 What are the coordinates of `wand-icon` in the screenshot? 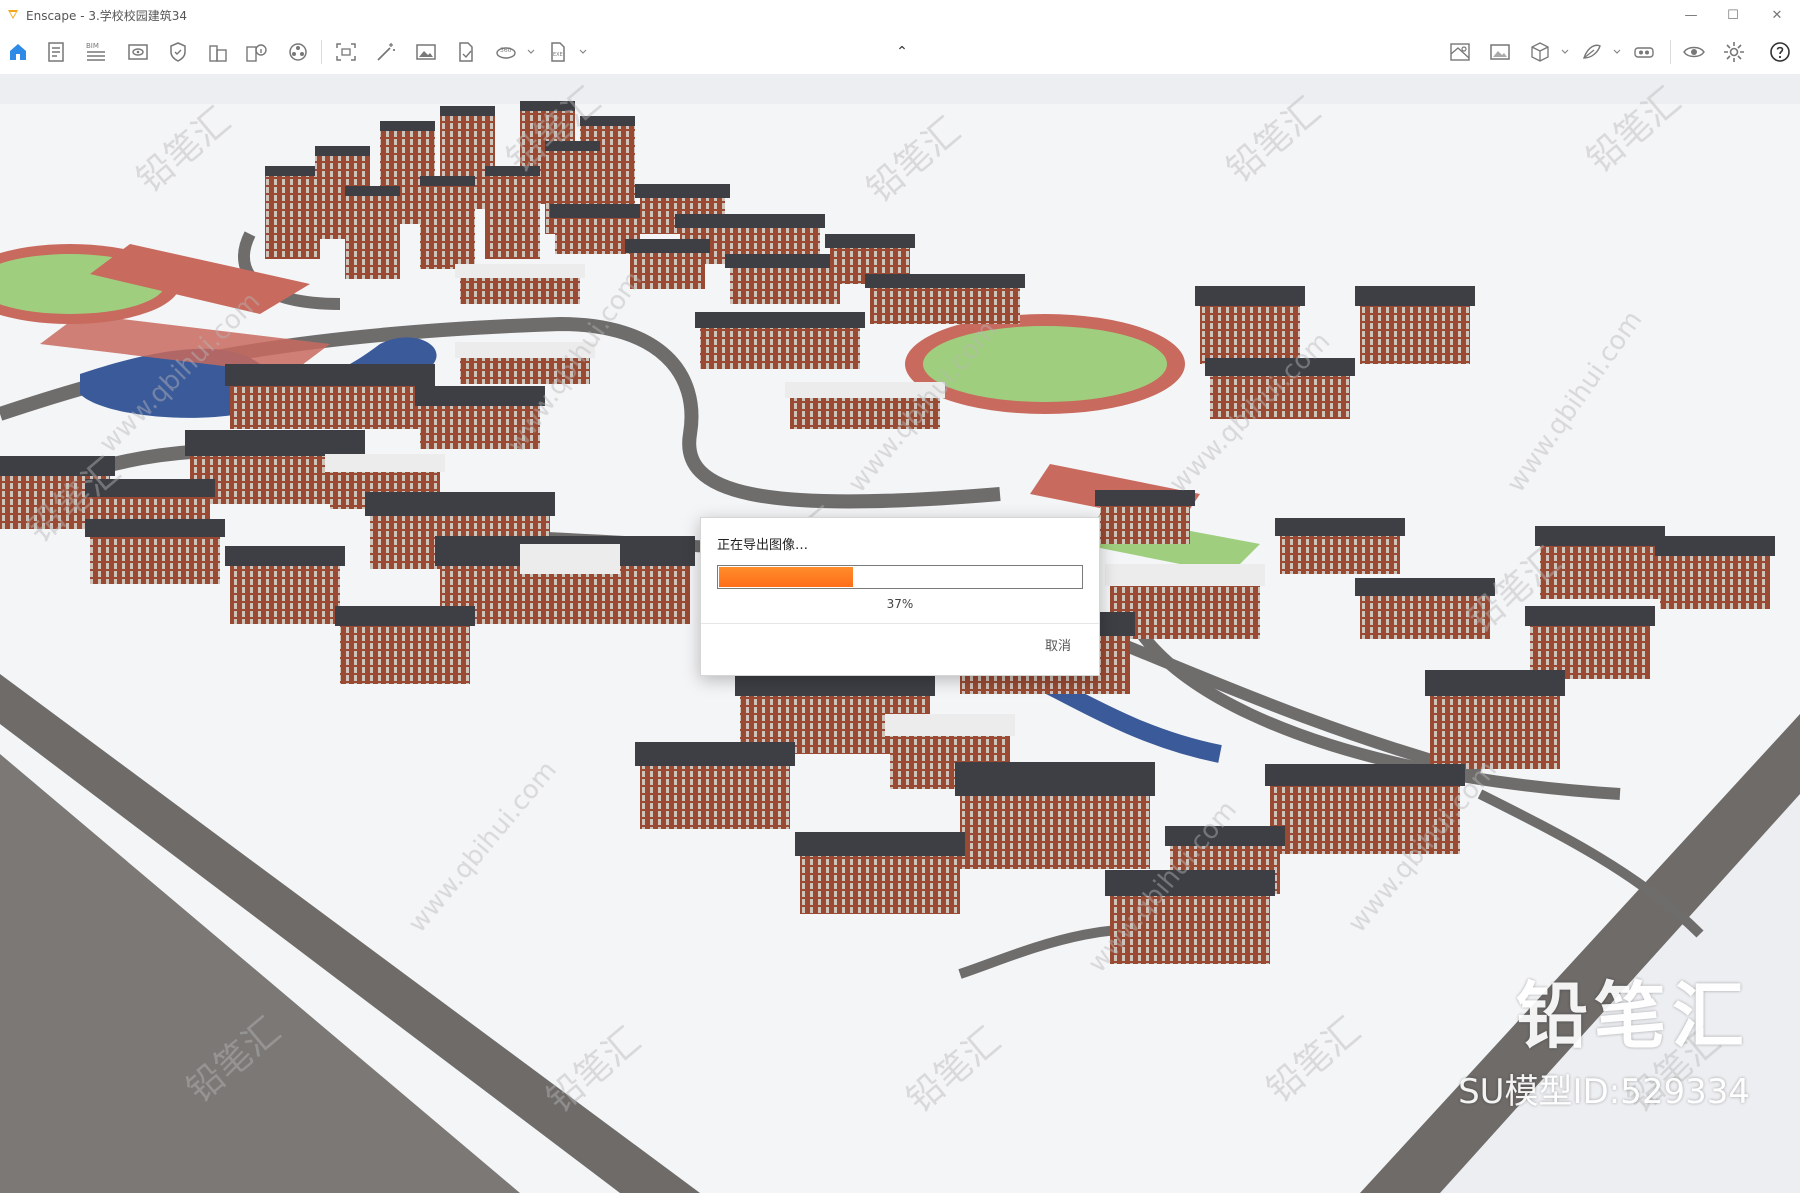 It's located at (386, 52).